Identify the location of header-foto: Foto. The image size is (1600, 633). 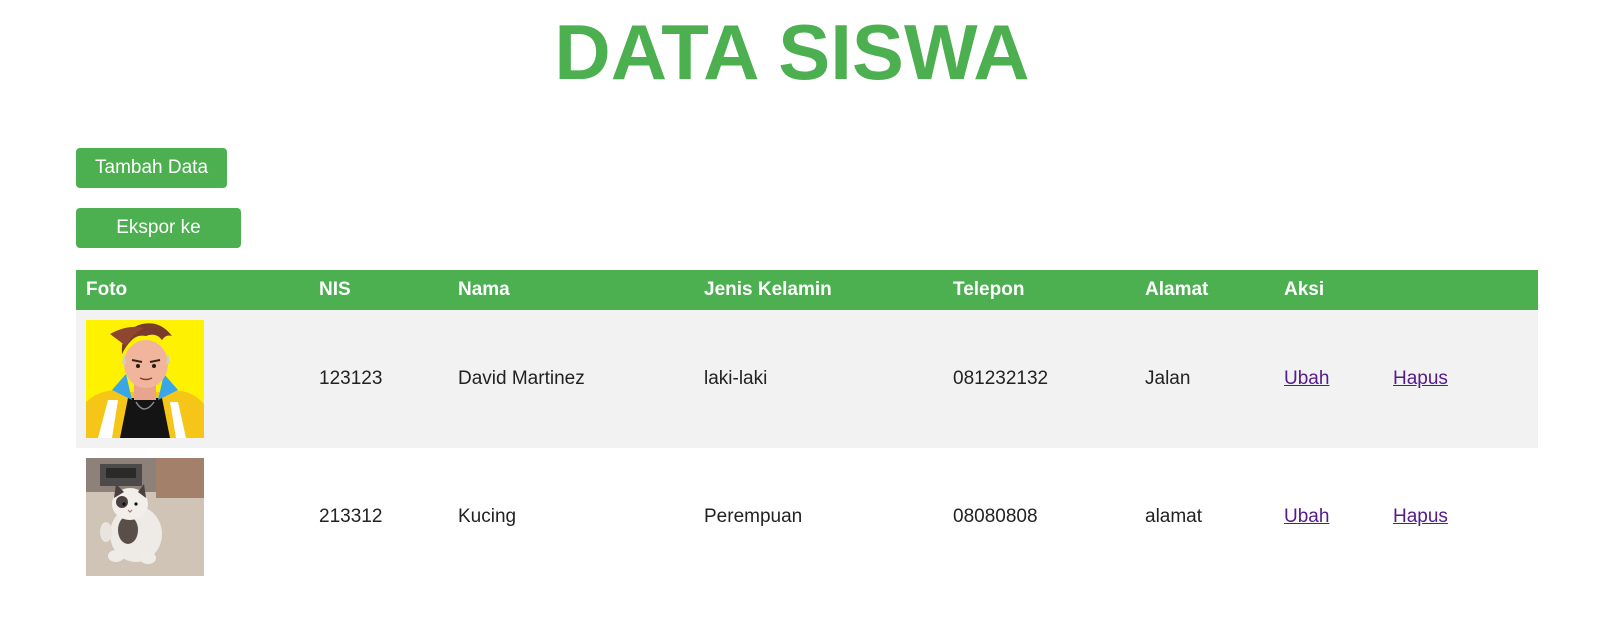
(107, 289).